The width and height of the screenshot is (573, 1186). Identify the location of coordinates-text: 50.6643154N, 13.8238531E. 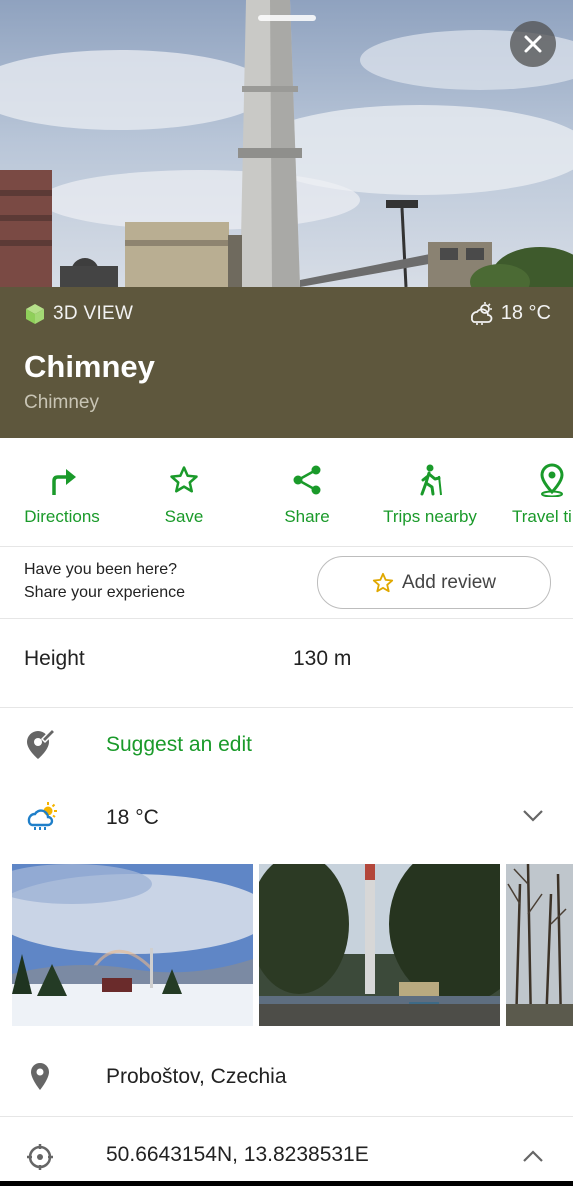
(237, 1154).